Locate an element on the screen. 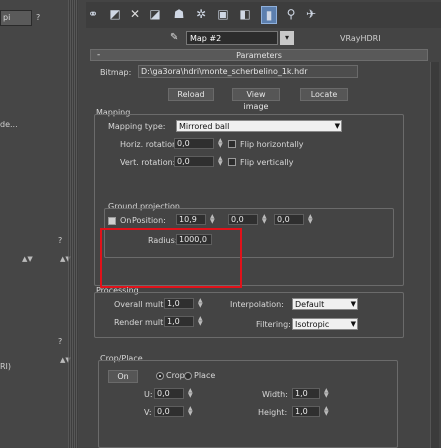 The height and width of the screenshot is (448, 441). filtering-value: Isotropic is located at coordinates (312, 324).